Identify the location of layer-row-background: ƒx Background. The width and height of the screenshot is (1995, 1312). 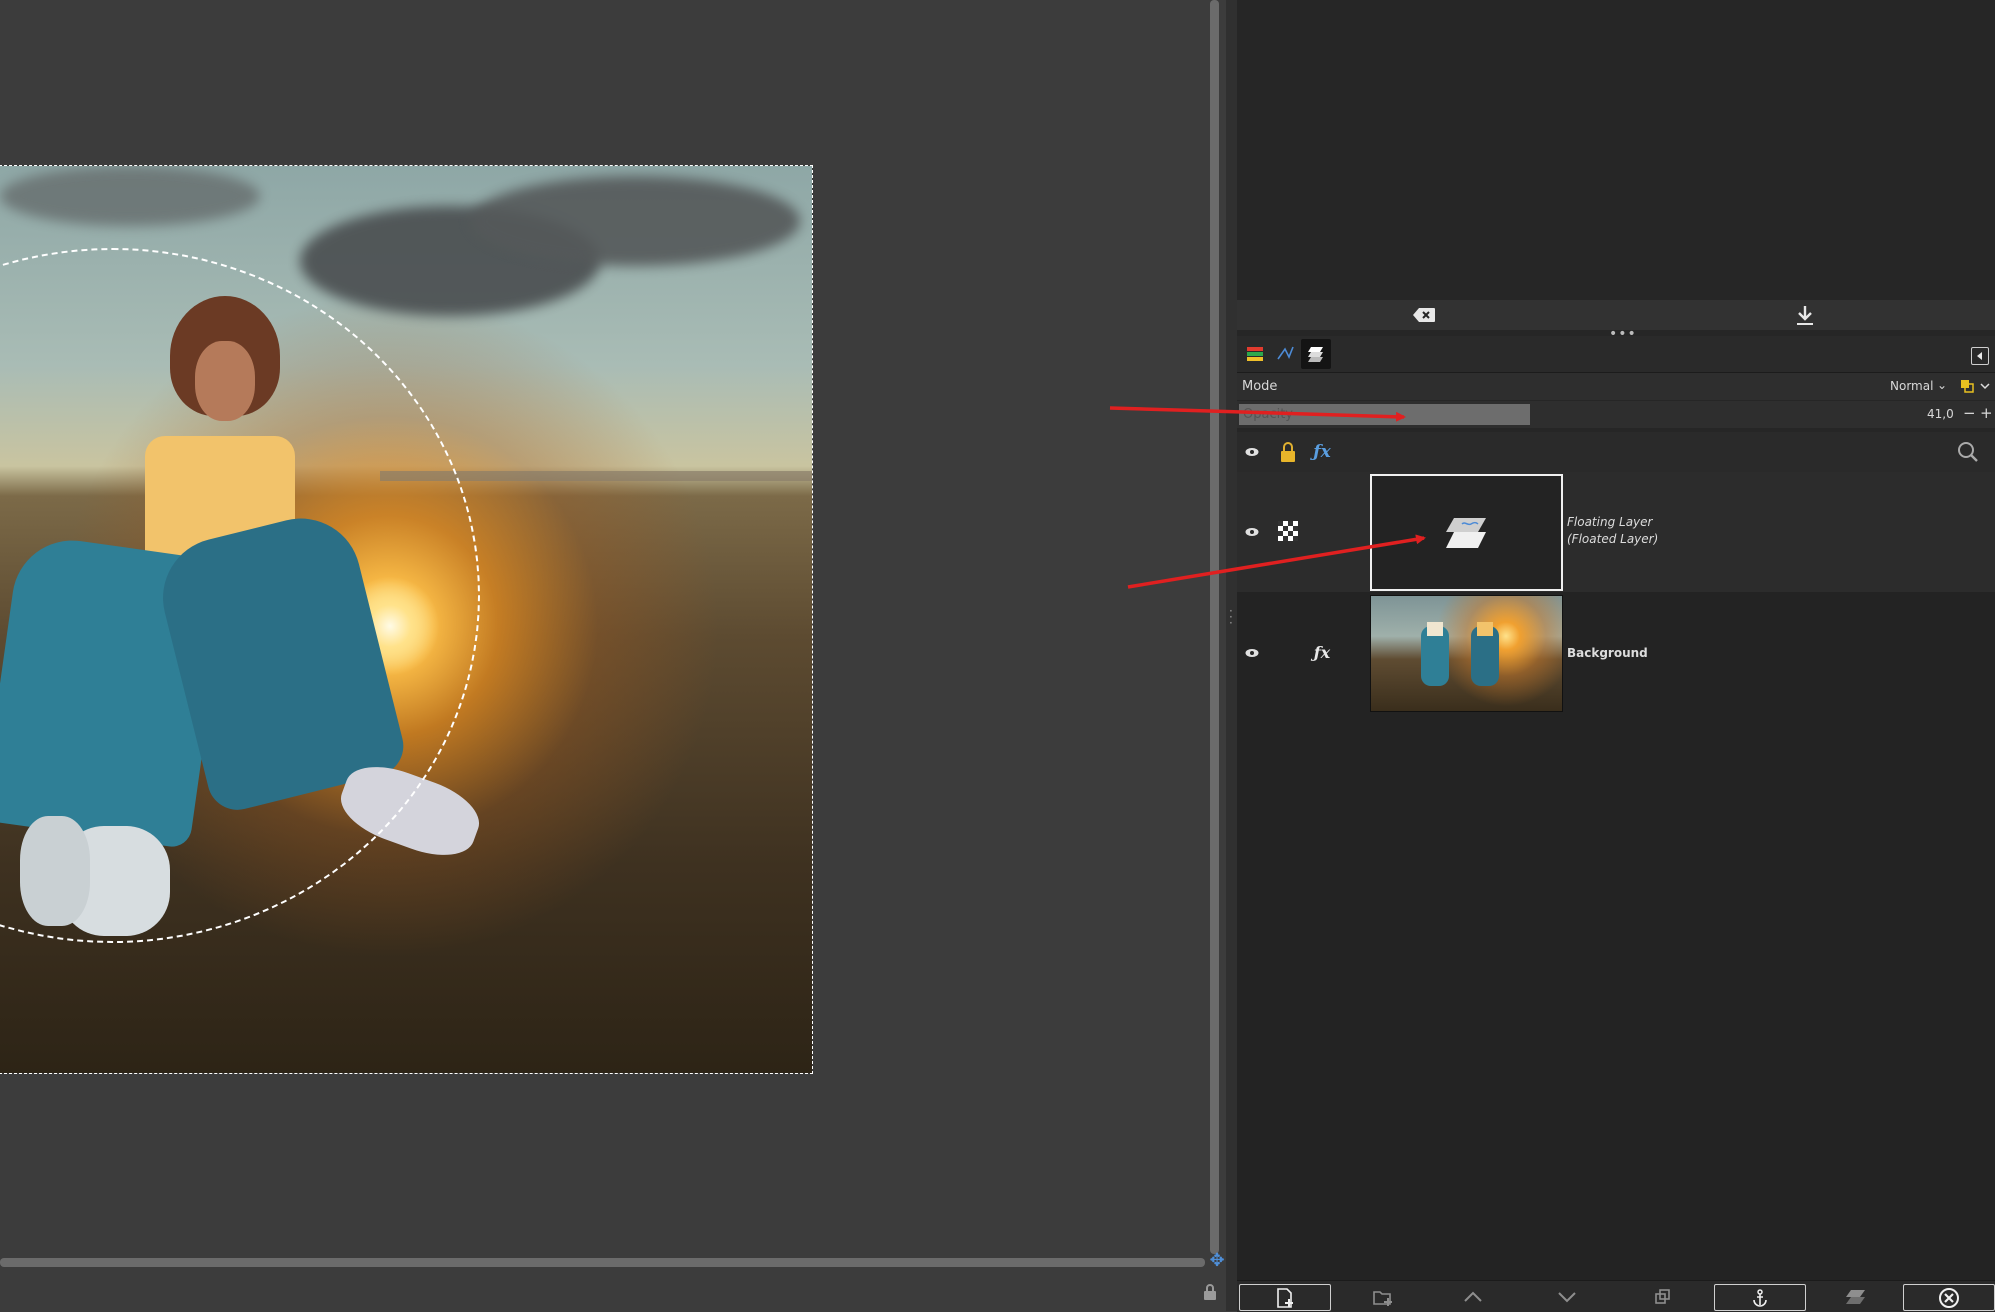
(1616, 653).